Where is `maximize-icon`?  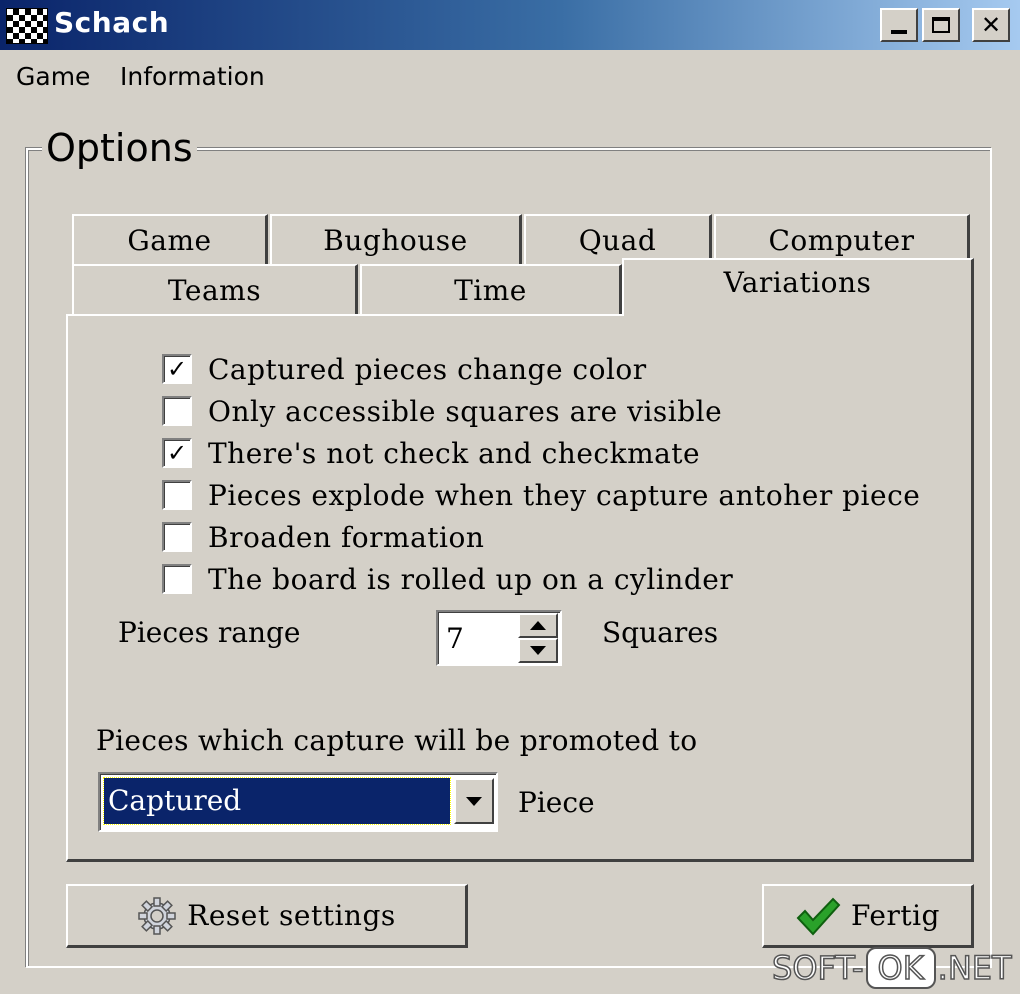
maximize-icon is located at coordinates (941, 25).